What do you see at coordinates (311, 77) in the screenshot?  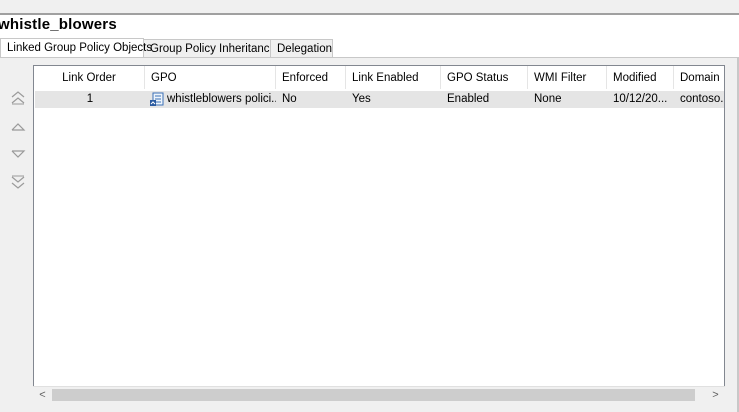 I see `column-header-enforced: Enforced` at bounding box center [311, 77].